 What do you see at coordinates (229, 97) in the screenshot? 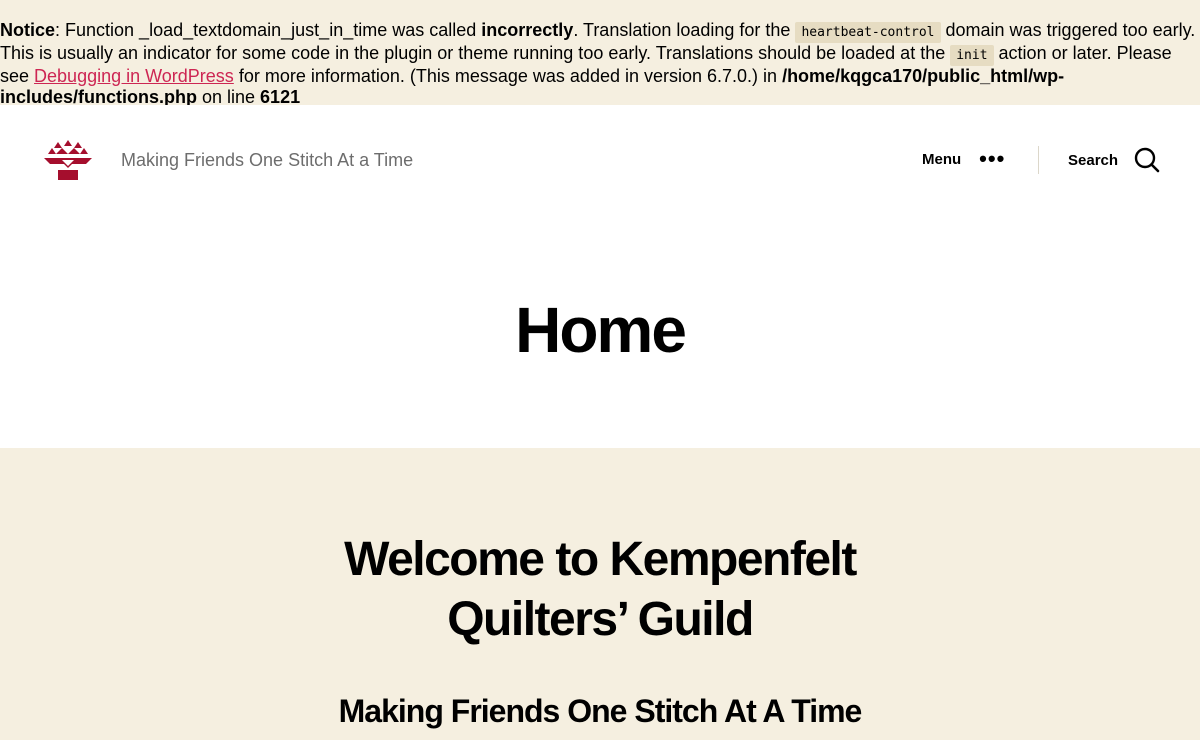
I see `notice-text: on line` at bounding box center [229, 97].